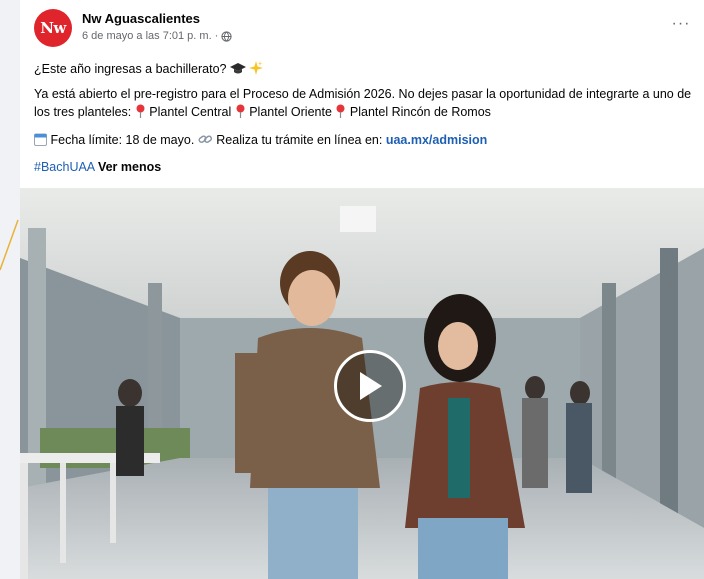 This screenshot has height=579, width=704. Describe the element at coordinates (64, 167) in the screenshot. I see `hashtag-link: #BachUAA` at that location.